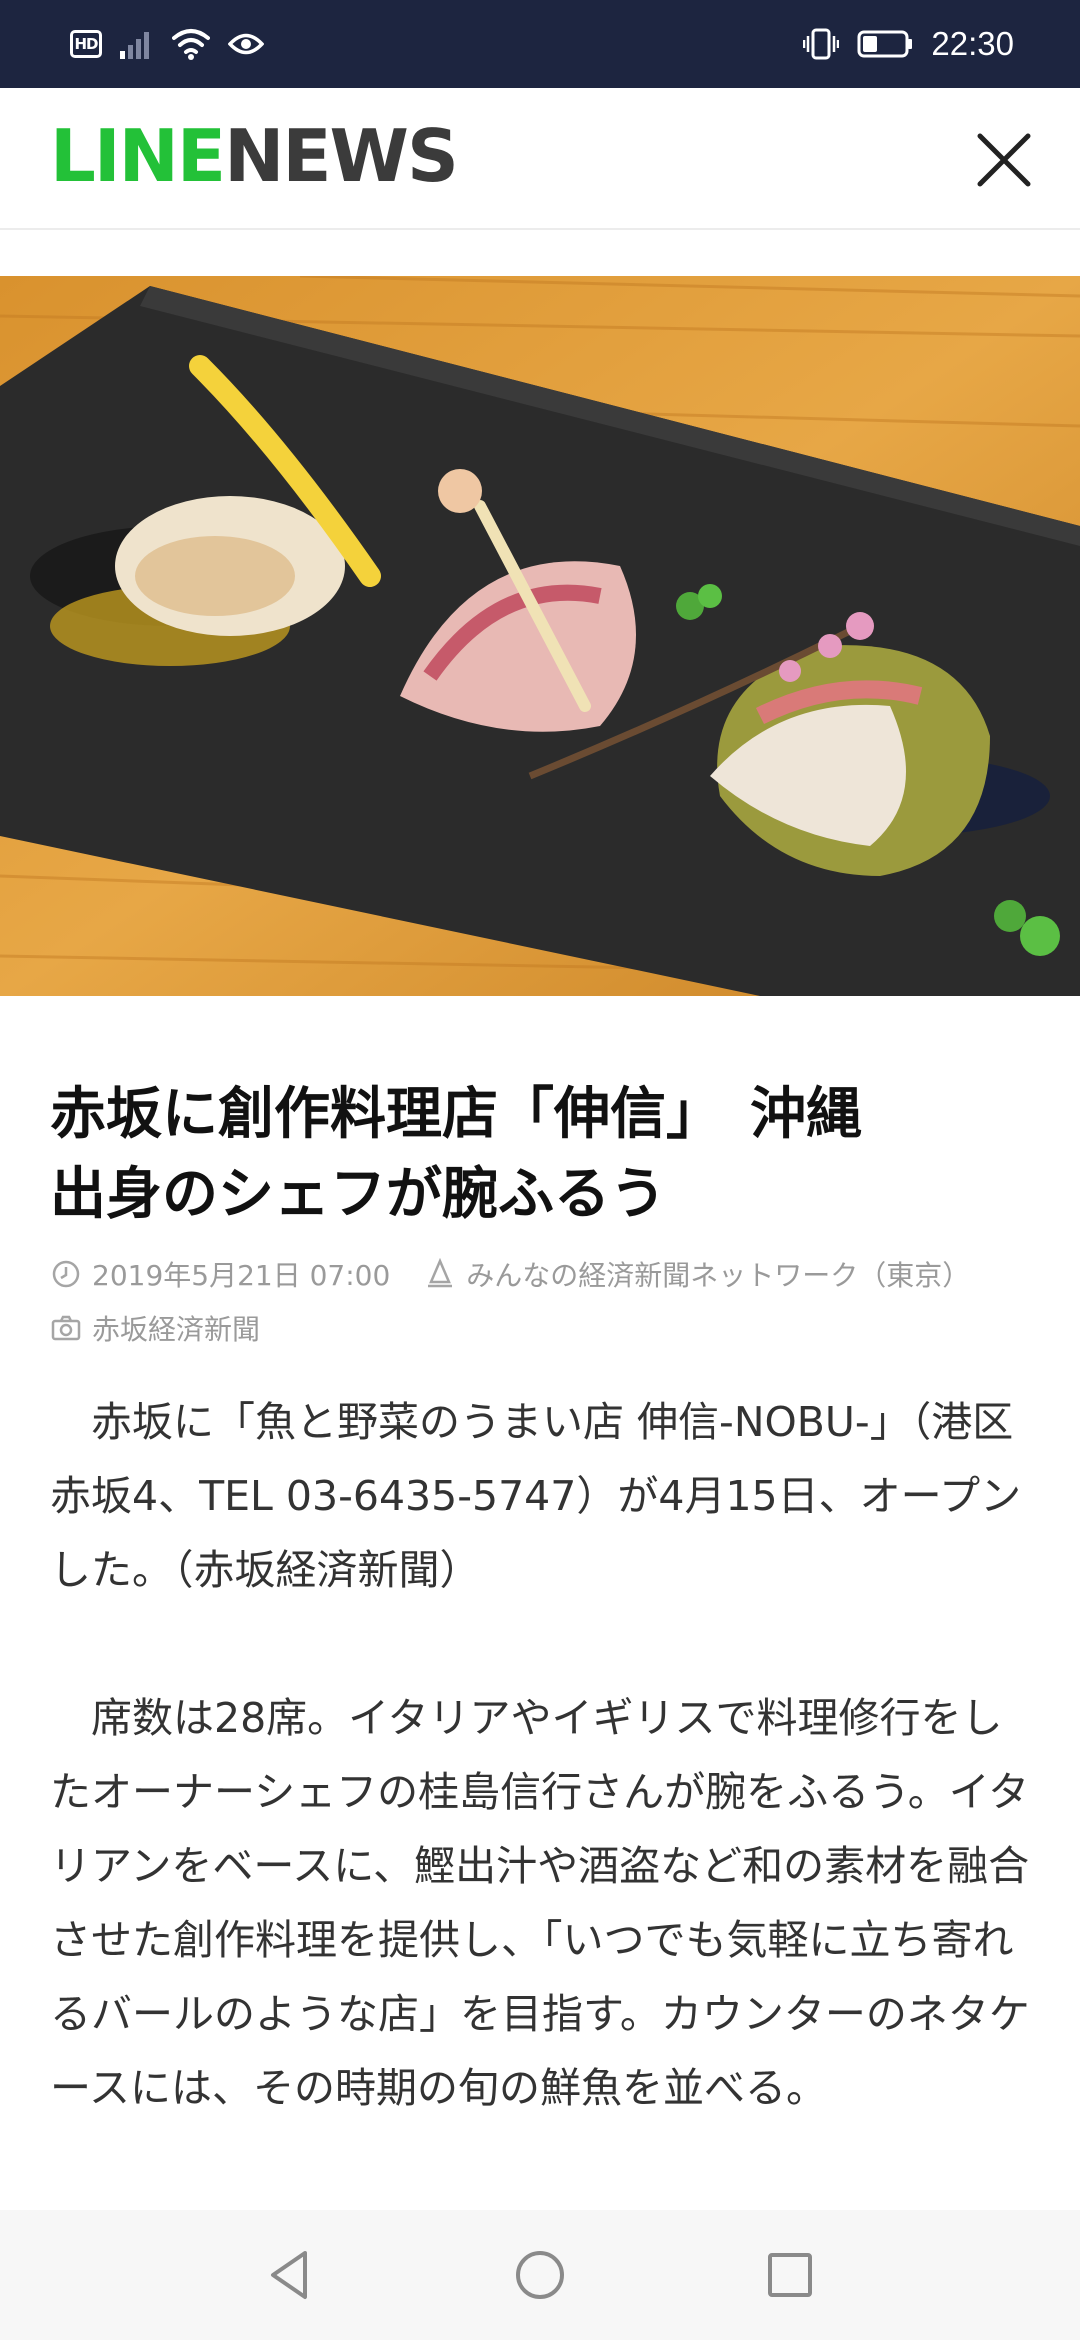  Describe the element at coordinates (246, 44) in the screenshot. I see `eye-icon` at that location.